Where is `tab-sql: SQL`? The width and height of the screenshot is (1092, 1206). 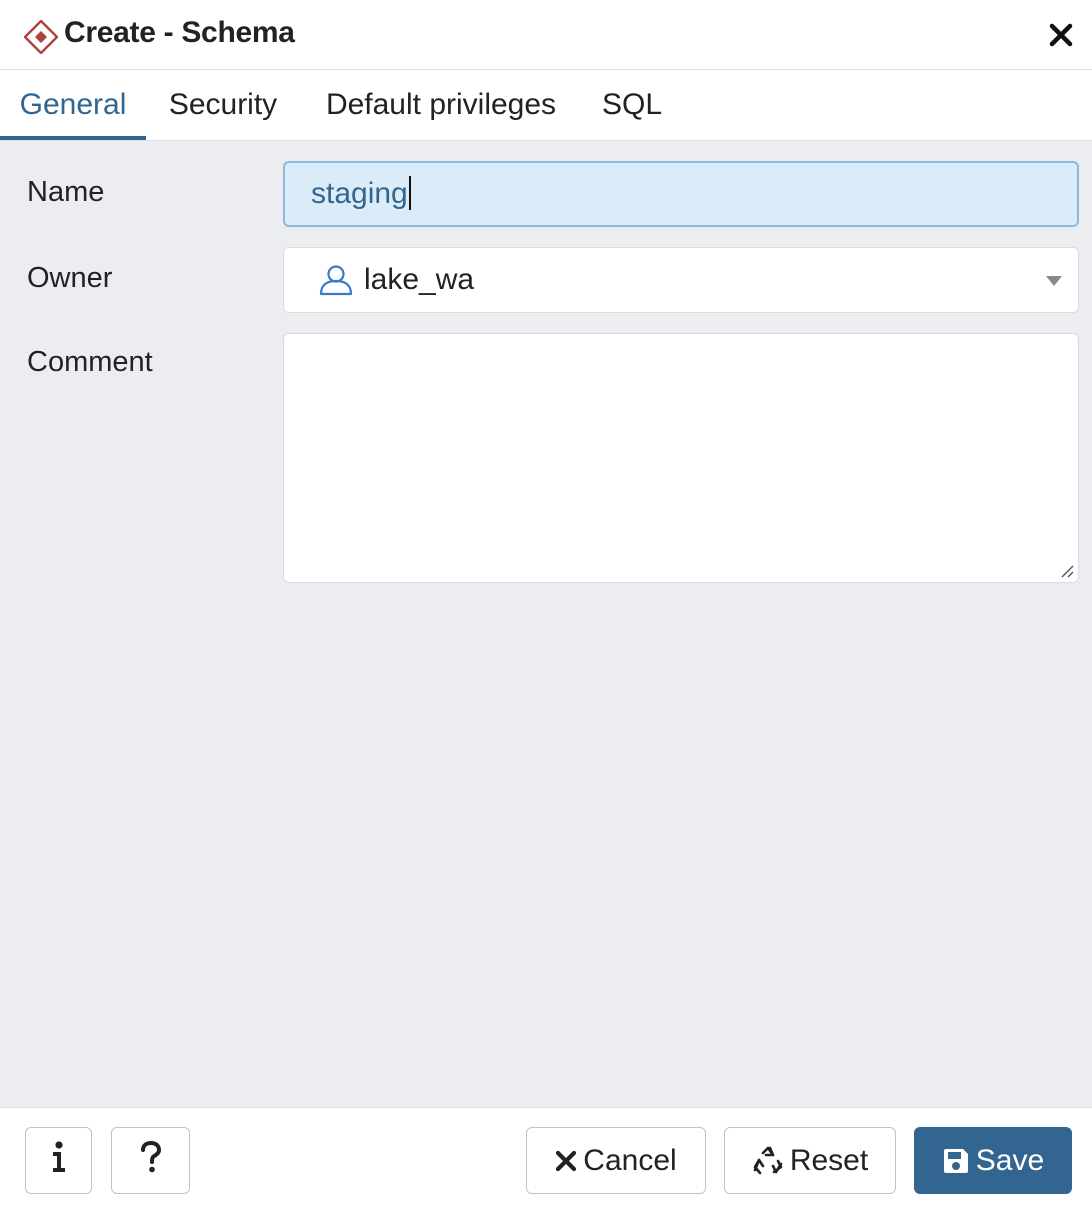
tab-sql: SQL is located at coordinates (632, 105).